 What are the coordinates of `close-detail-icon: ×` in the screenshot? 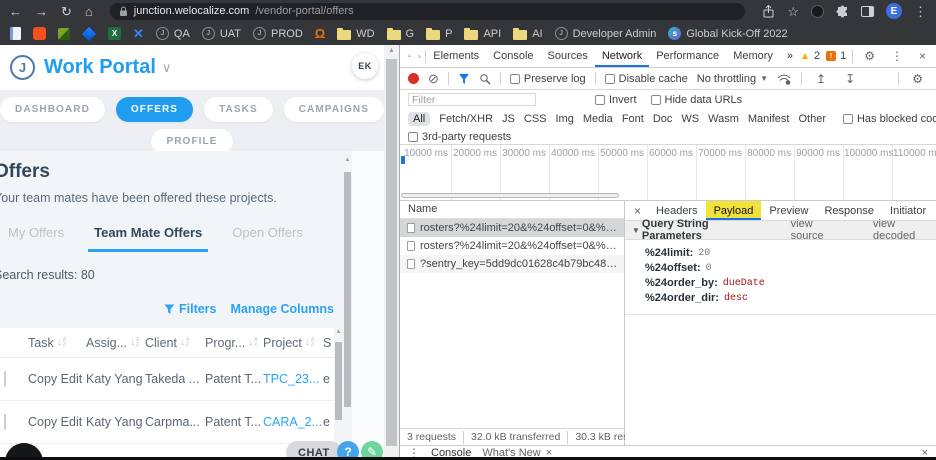 It's located at (637, 211).